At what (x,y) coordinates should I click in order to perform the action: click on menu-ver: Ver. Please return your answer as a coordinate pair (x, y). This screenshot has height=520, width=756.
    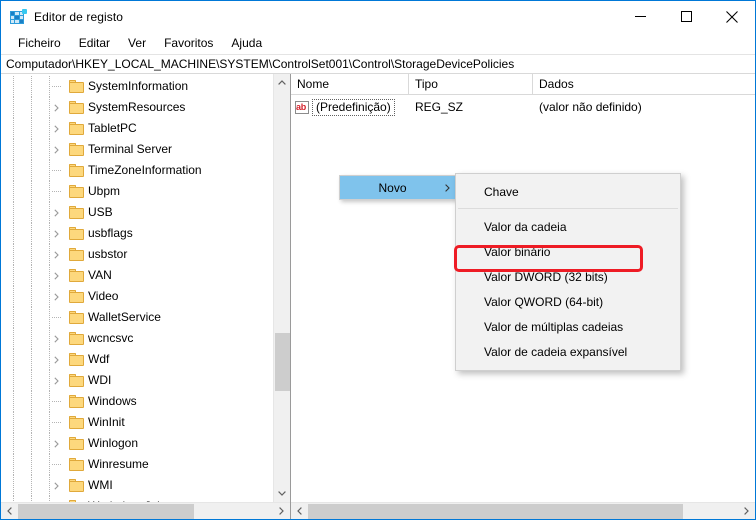
    Looking at the image, I should click on (137, 43).